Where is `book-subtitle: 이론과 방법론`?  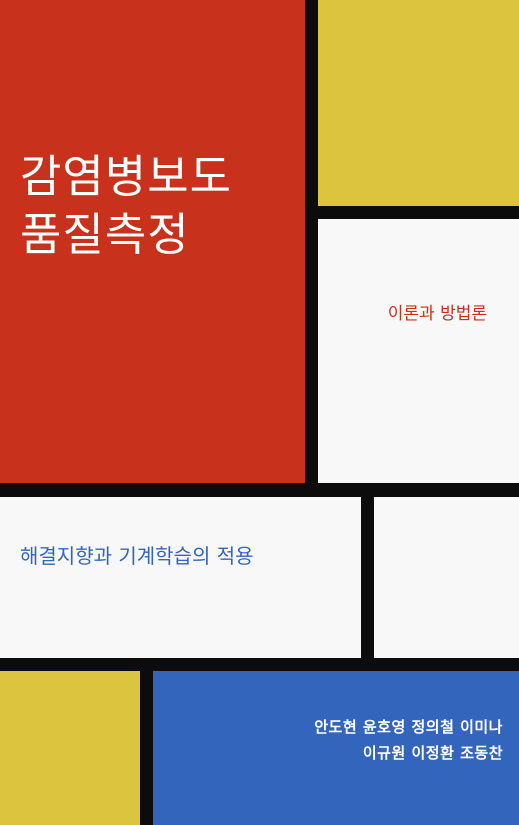 book-subtitle: 이론과 방법론 is located at coordinates (437, 314).